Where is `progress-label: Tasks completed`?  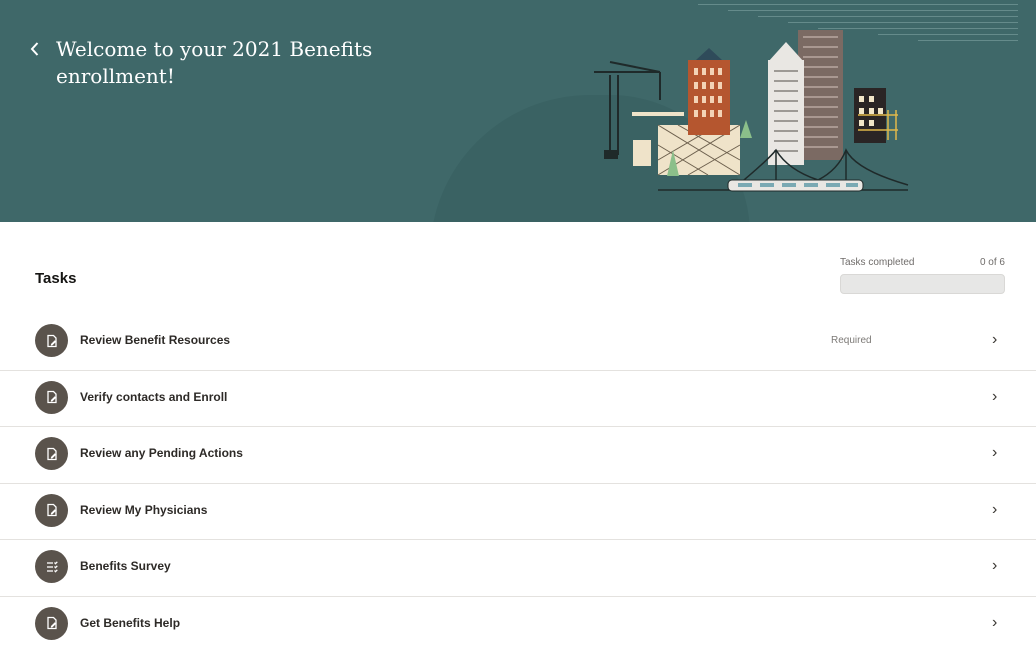 progress-label: Tasks completed is located at coordinates (877, 262).